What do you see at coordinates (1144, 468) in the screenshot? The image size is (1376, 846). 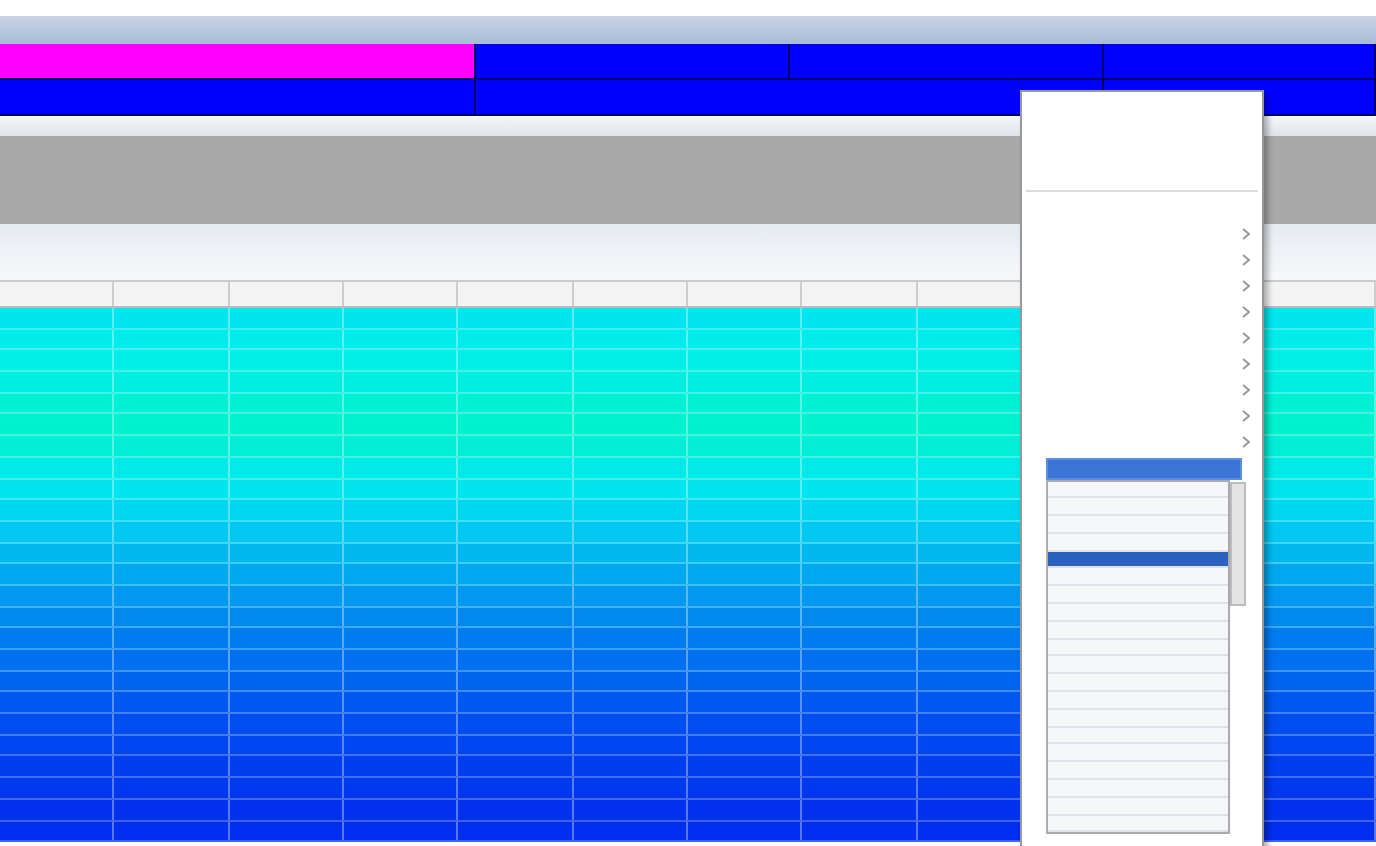 I see `dropdown-field` at bounding box center [1144, 468].